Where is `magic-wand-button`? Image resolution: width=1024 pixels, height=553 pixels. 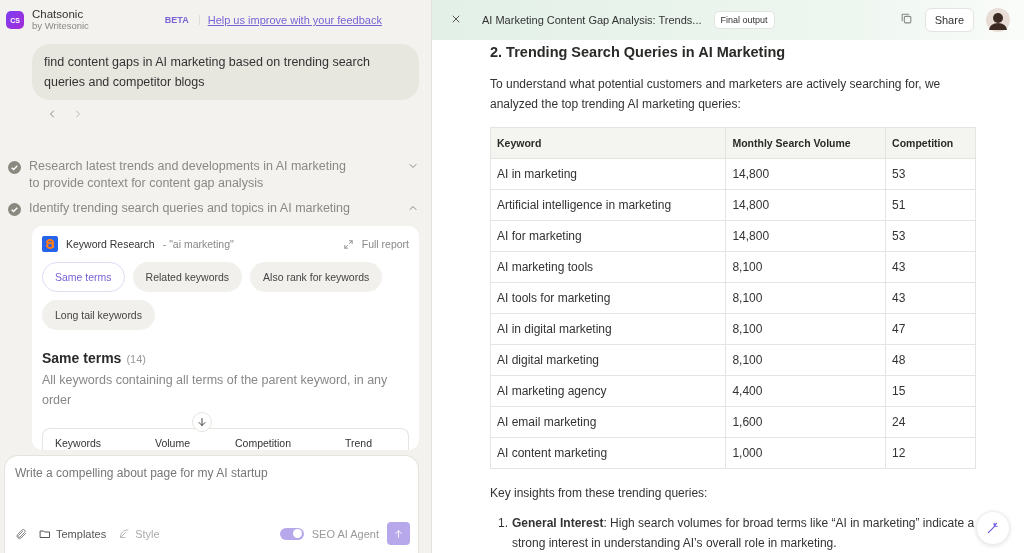
magic-wand-button is located at coordinates (993, 528).